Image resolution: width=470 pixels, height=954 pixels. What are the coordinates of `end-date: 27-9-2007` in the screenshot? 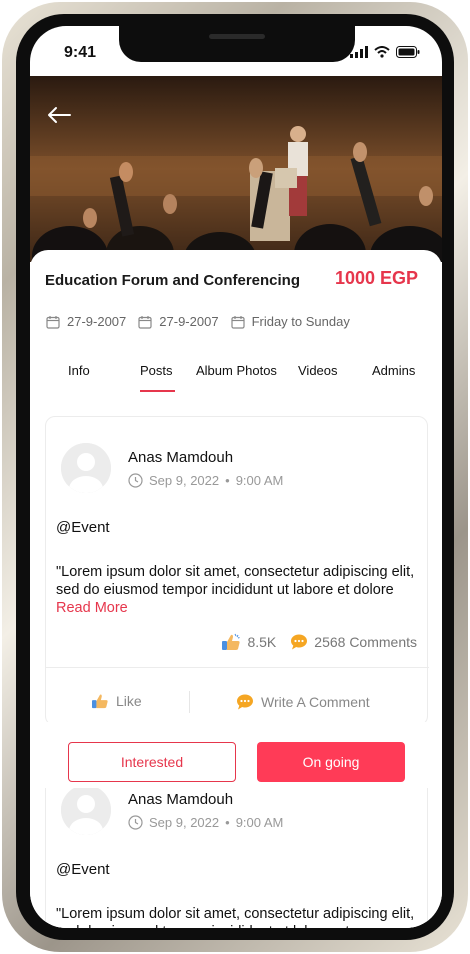 It's located at (178, 321).